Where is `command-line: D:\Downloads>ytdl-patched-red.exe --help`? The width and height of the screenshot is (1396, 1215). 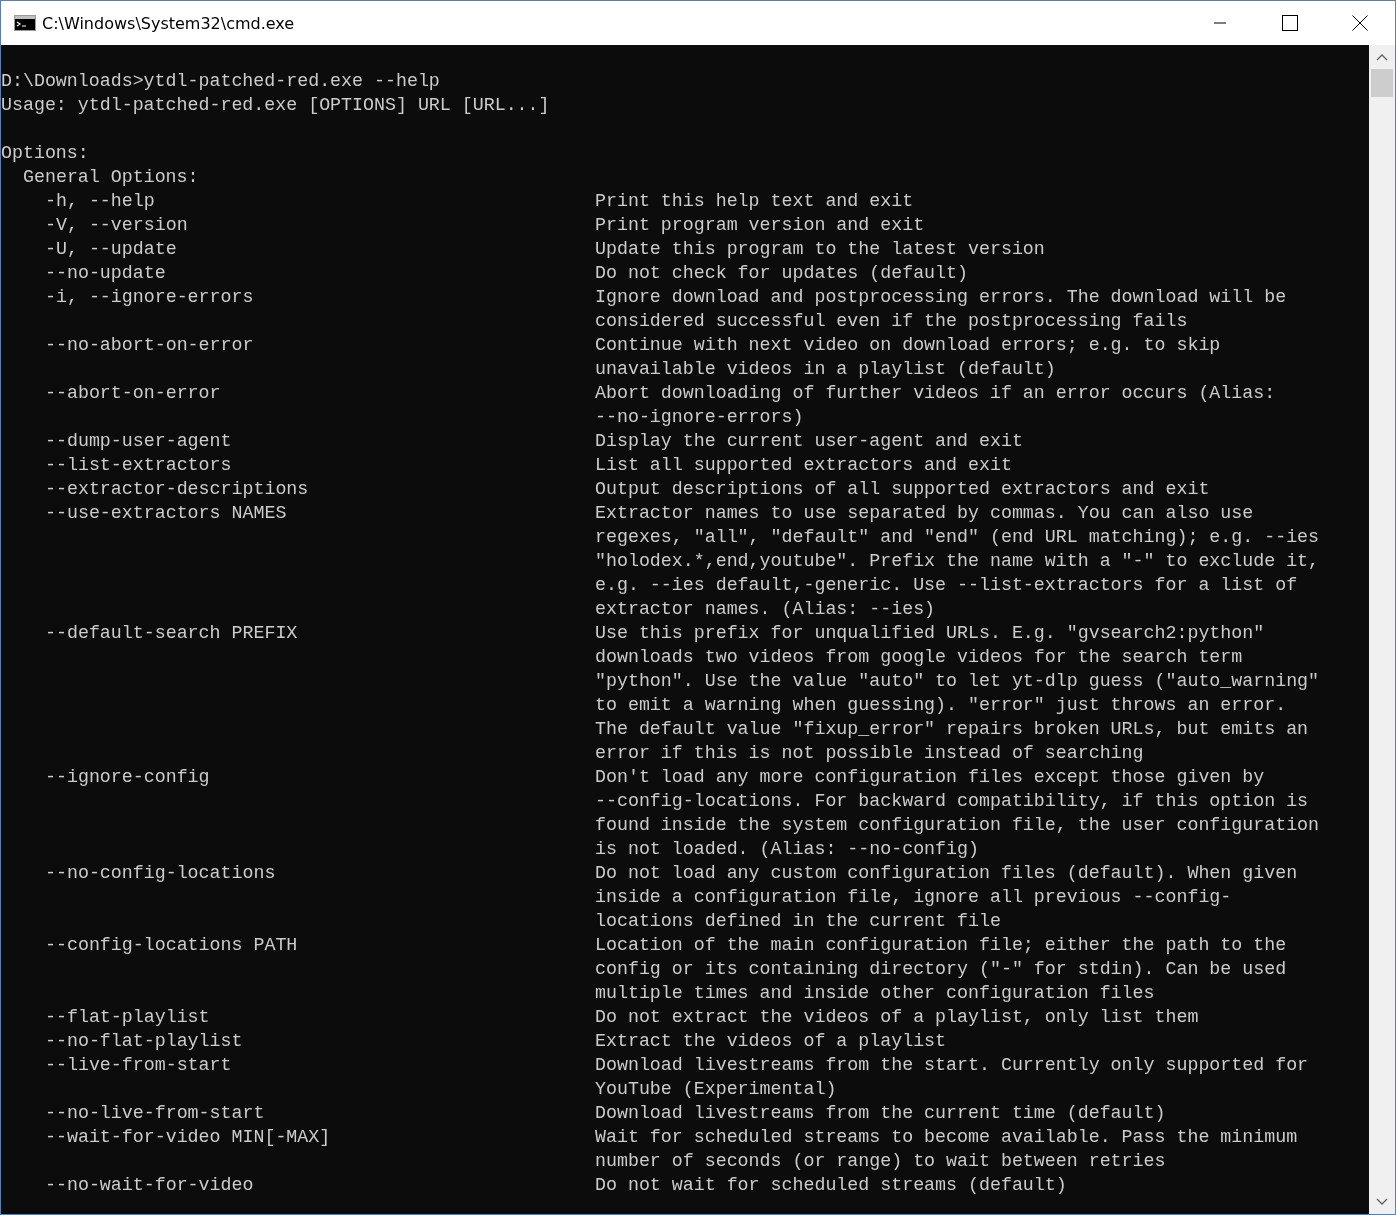 command-line: D:\Downloads>ytdl-patched-red.exe --help is located at coordinates (221, 81).